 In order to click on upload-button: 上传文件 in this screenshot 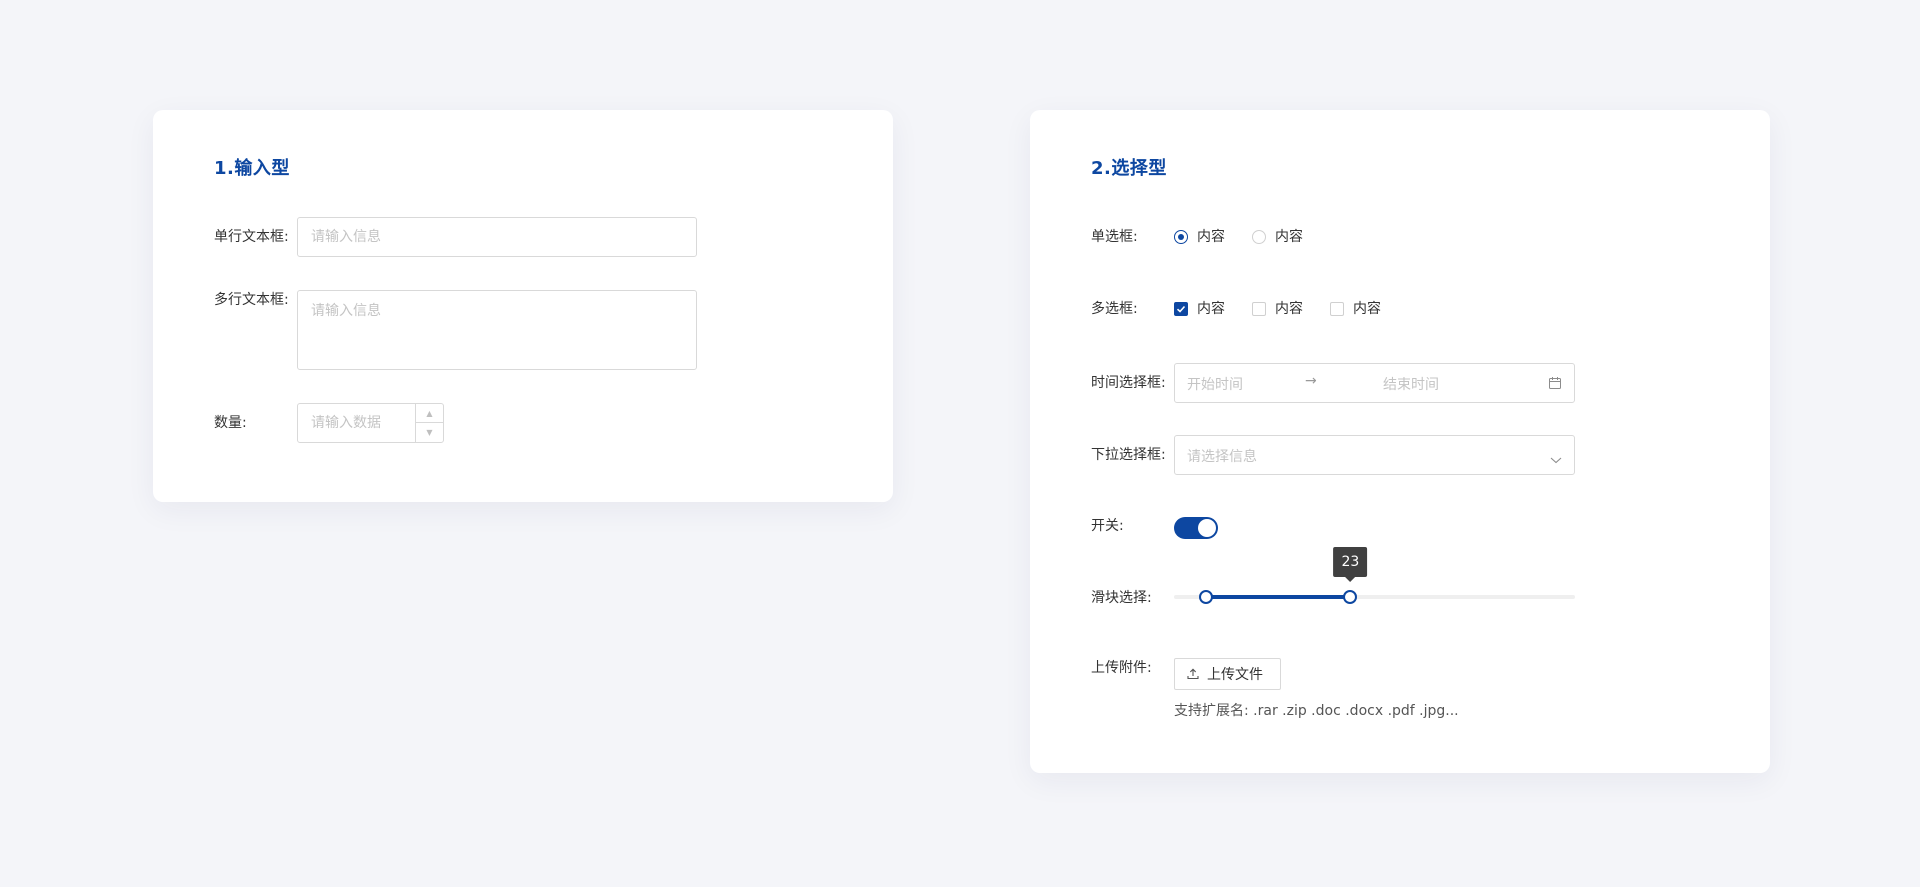, I will do `click(1227, 674)`.